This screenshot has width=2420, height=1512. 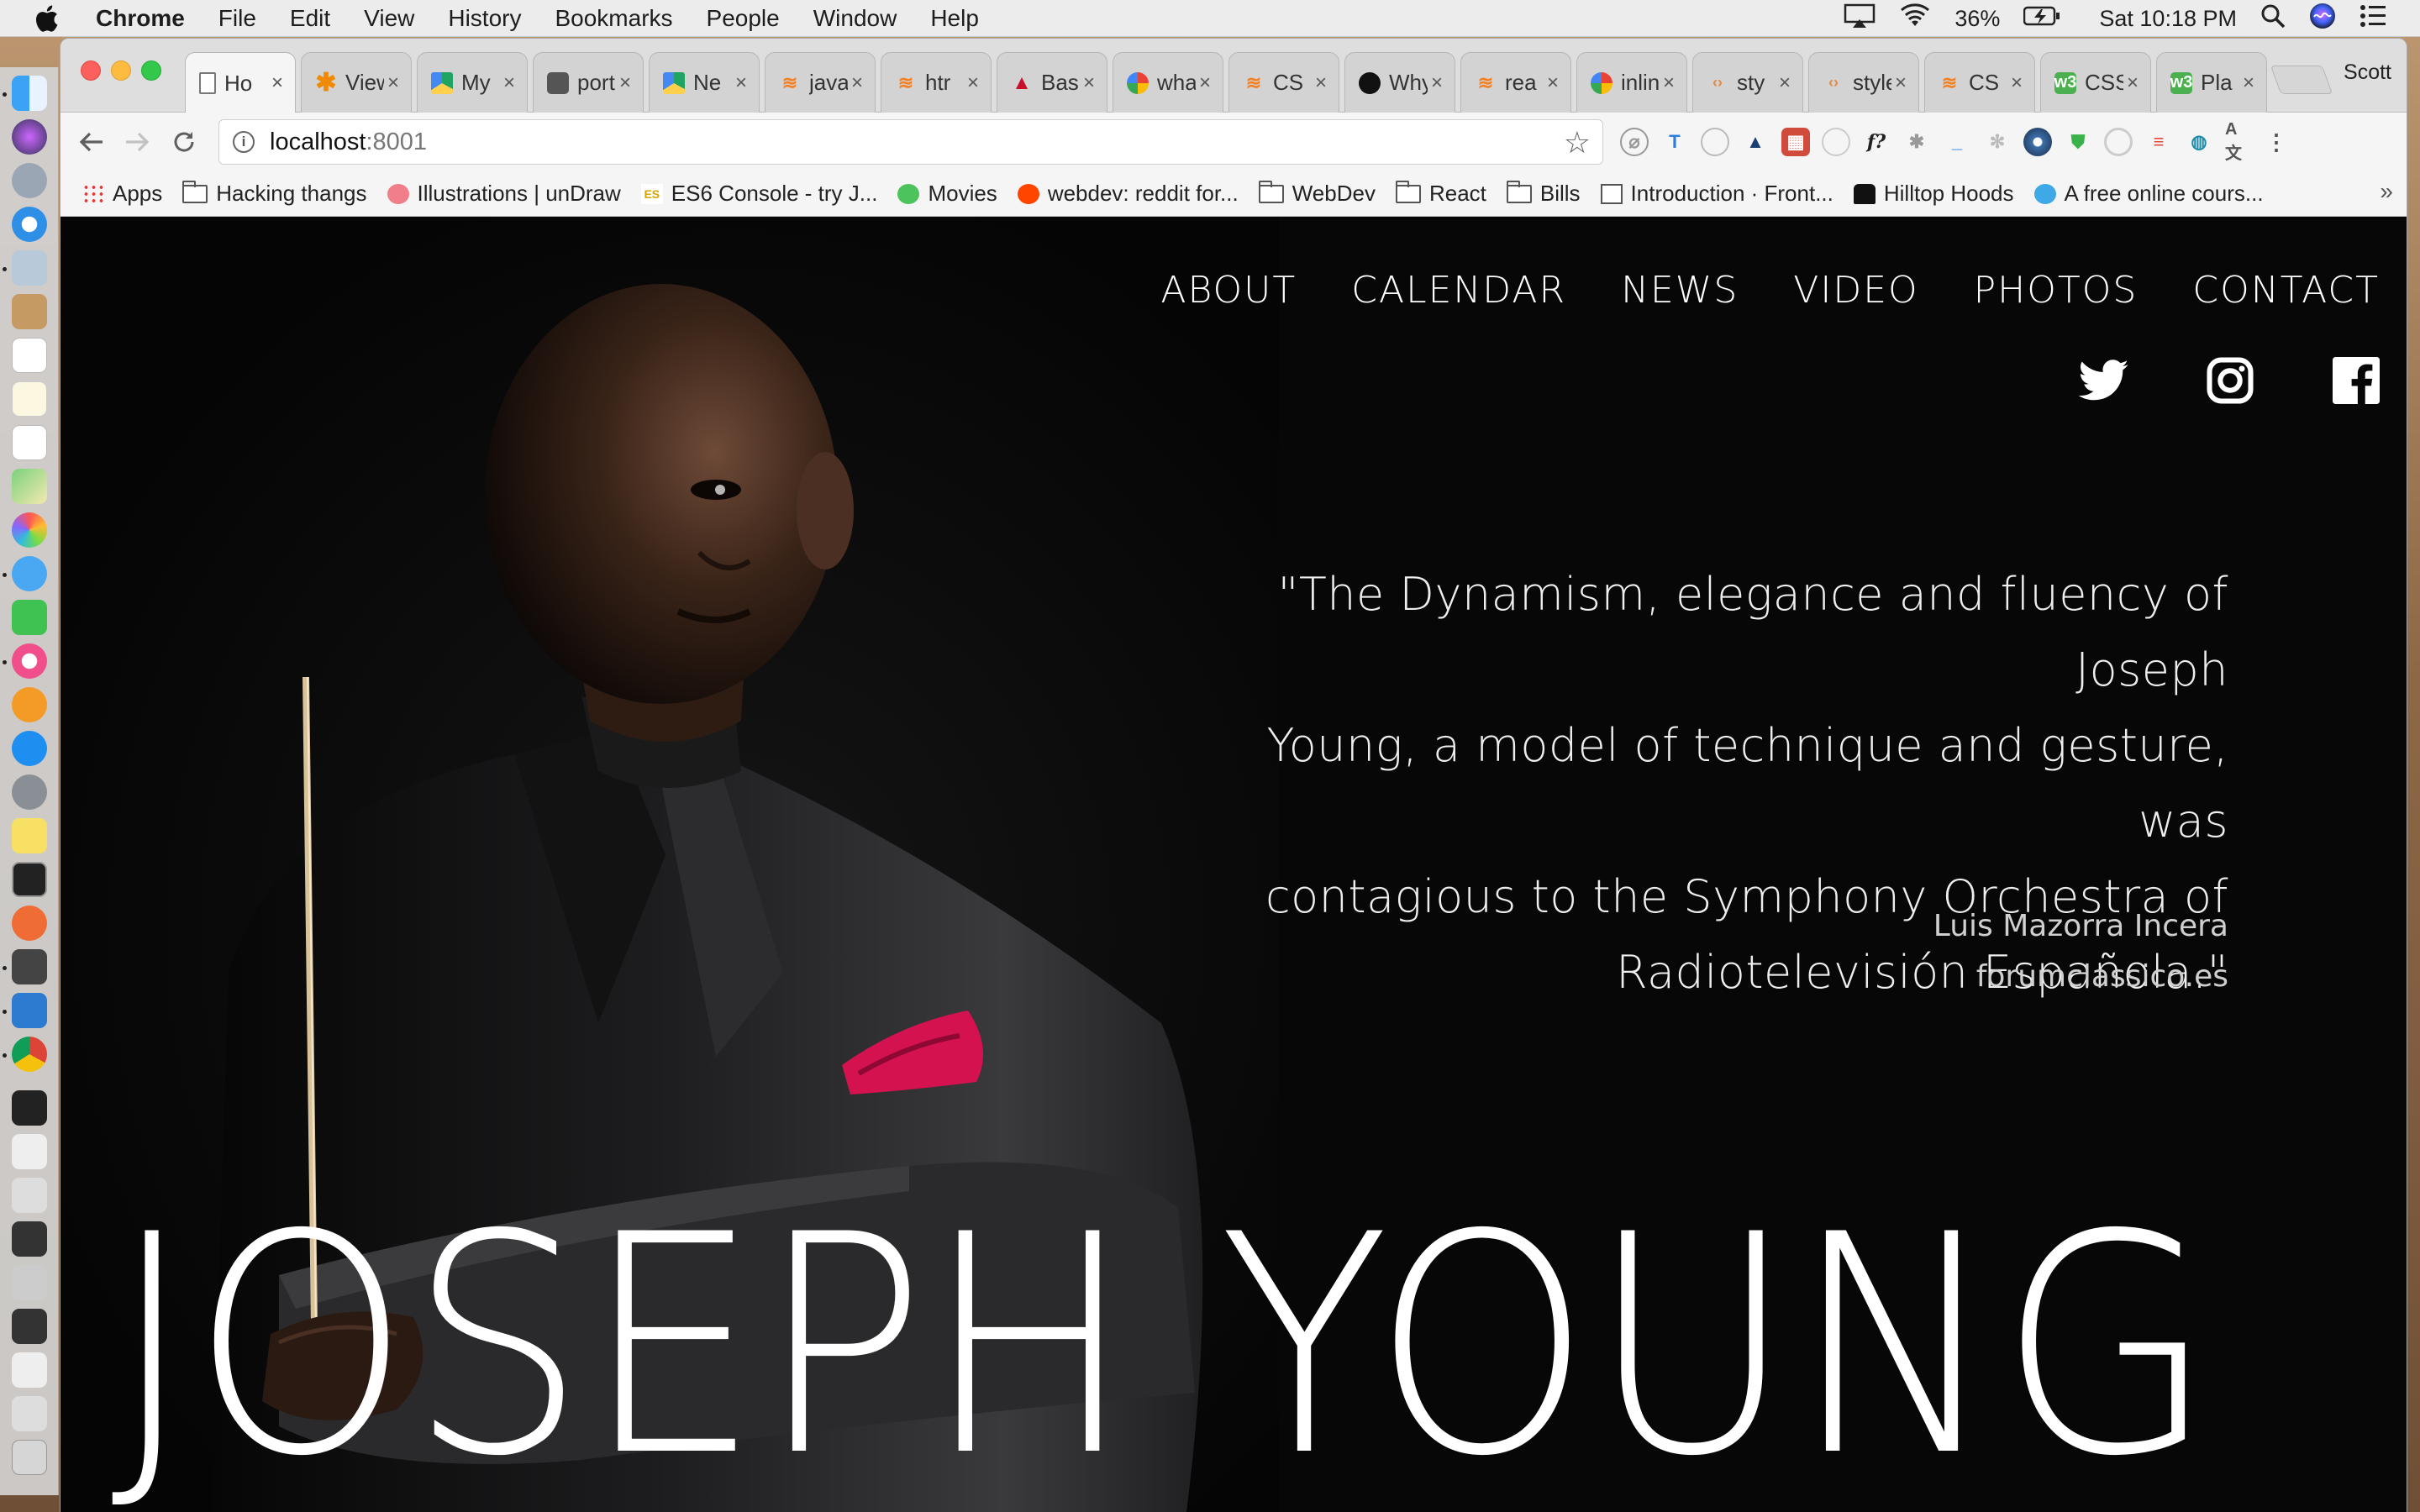 I want to click on notification-center-icon, so click(x=2373, y=19).